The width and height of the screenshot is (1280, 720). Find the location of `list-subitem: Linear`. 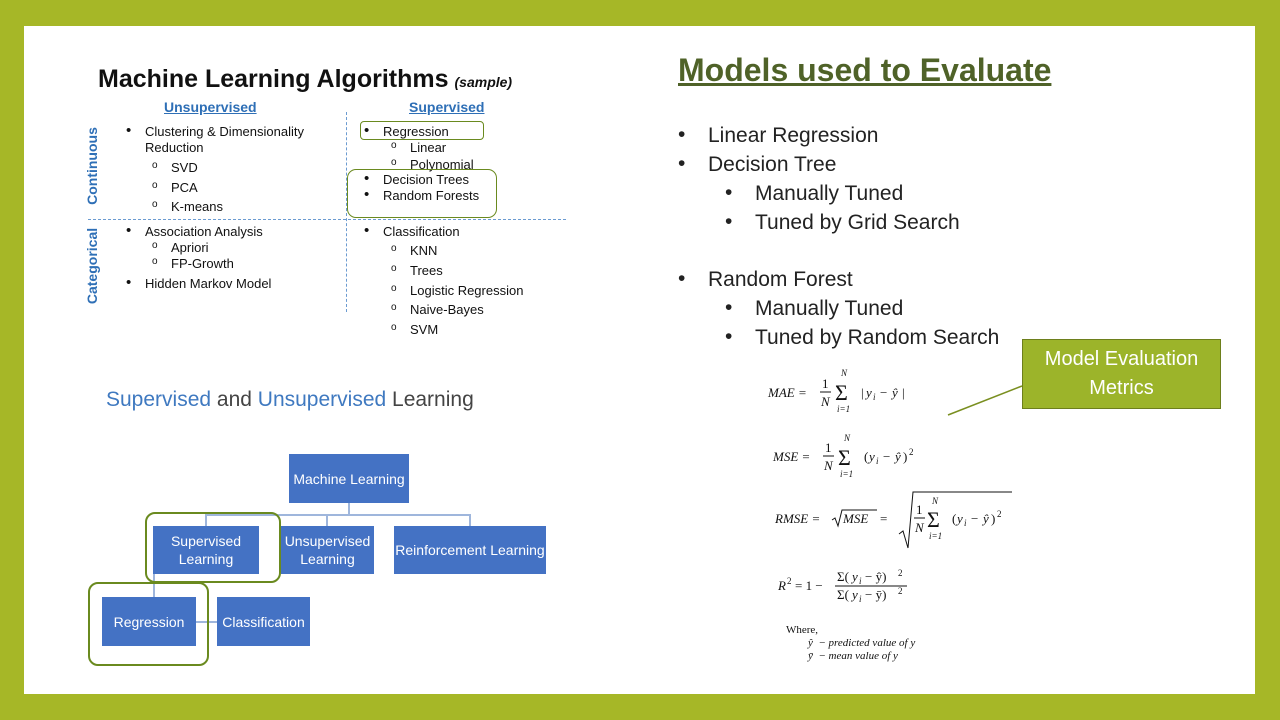

list-subitem: Linear is located at coordinates (418, 147).